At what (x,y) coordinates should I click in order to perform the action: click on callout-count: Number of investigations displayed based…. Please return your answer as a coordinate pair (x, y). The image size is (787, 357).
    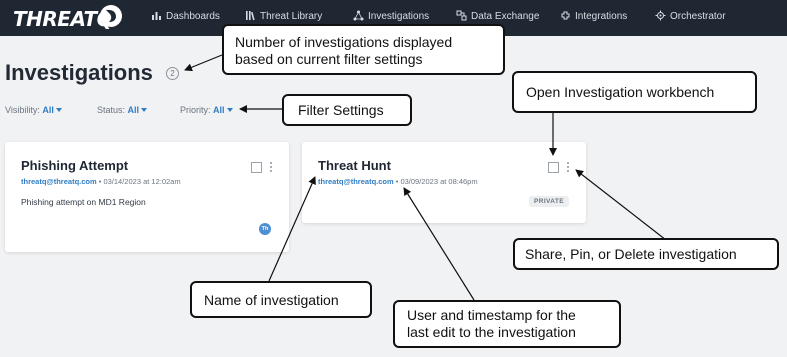
    Looking at the image, I should click on (363, 49).